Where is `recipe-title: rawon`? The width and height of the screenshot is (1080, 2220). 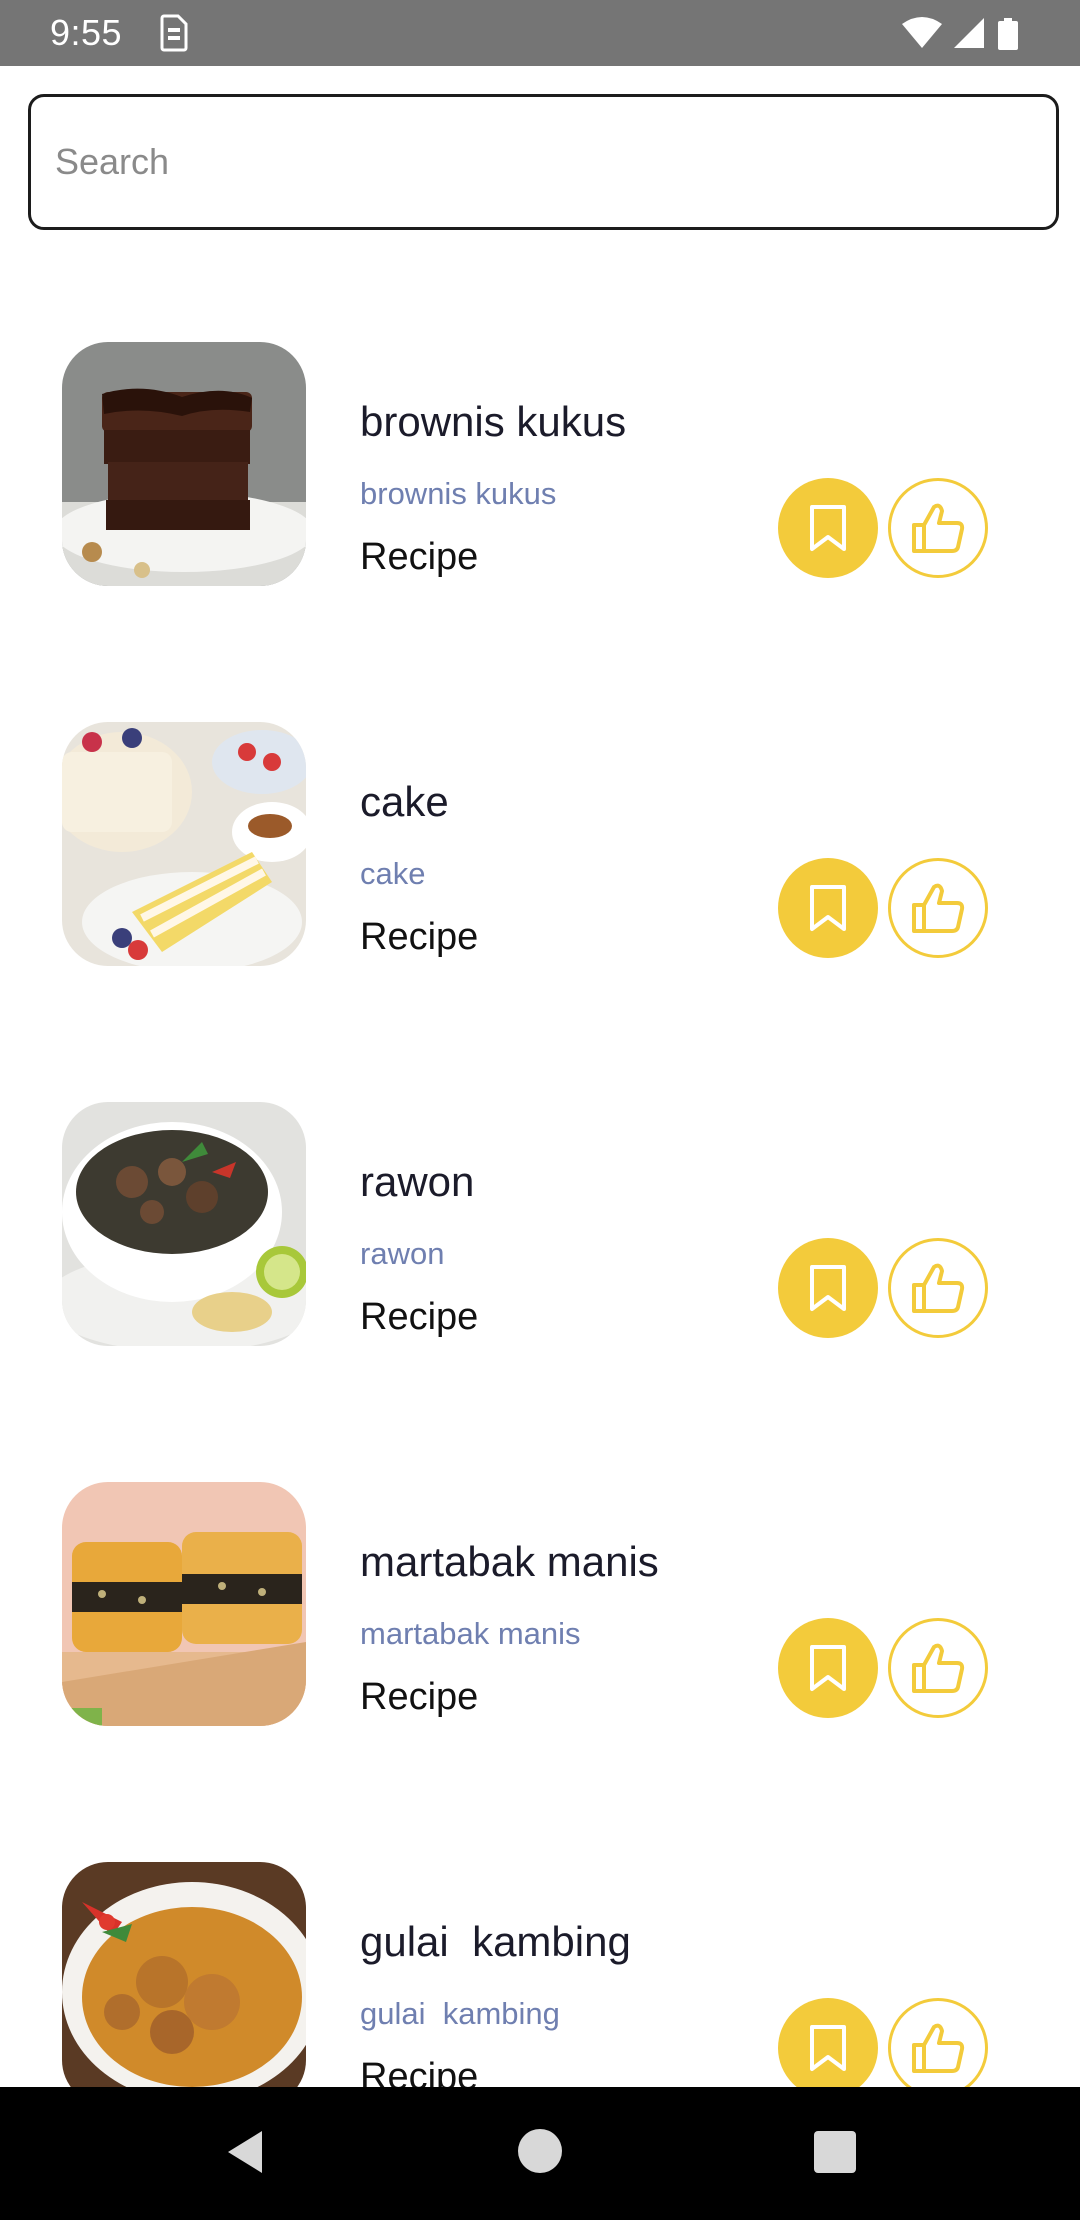 recipe-title: rawon is located at coordinates (417, 1181).